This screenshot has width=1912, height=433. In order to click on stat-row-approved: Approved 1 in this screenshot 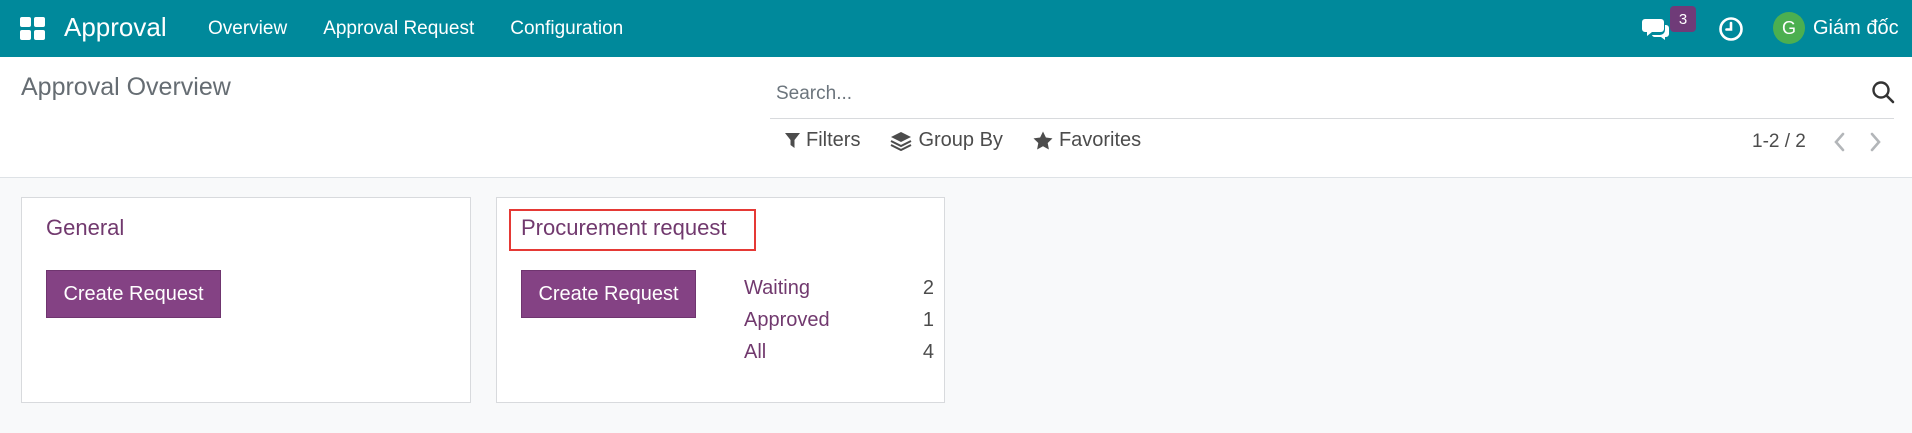, I will do `click(839, 320)`.